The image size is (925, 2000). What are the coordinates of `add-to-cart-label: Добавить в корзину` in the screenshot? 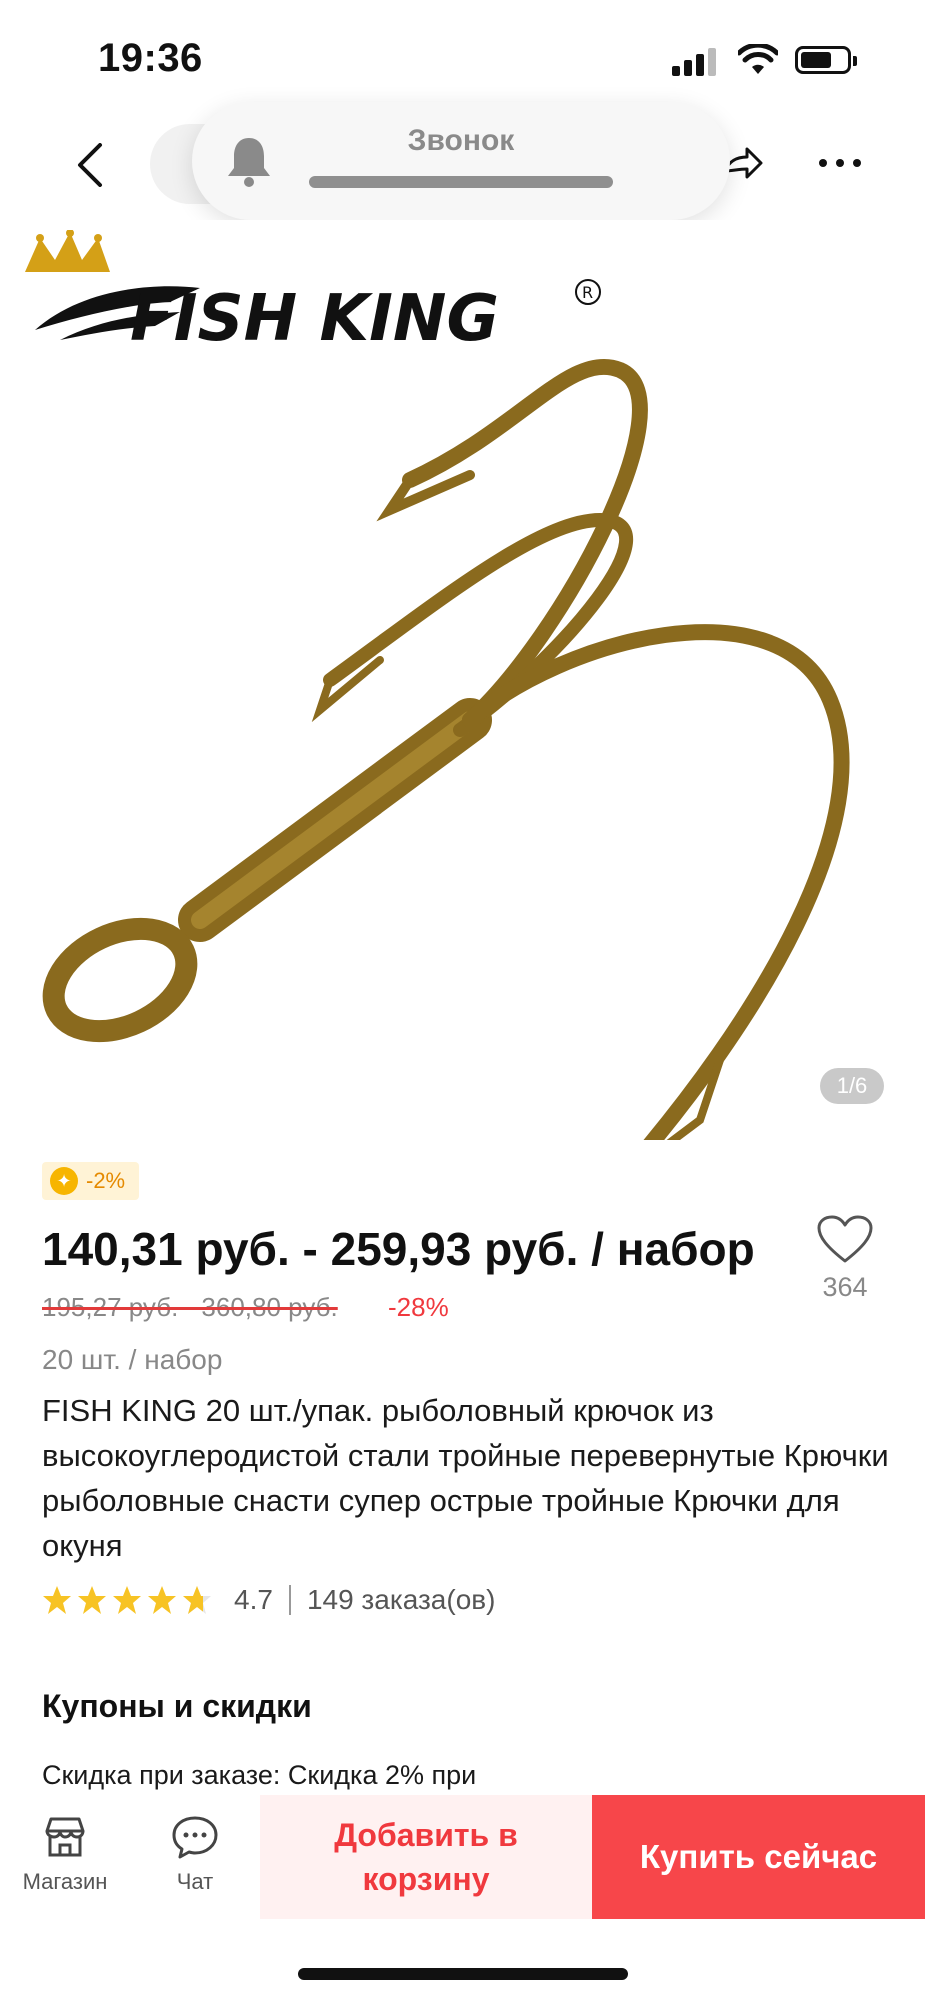 It's located at (426, 1857).